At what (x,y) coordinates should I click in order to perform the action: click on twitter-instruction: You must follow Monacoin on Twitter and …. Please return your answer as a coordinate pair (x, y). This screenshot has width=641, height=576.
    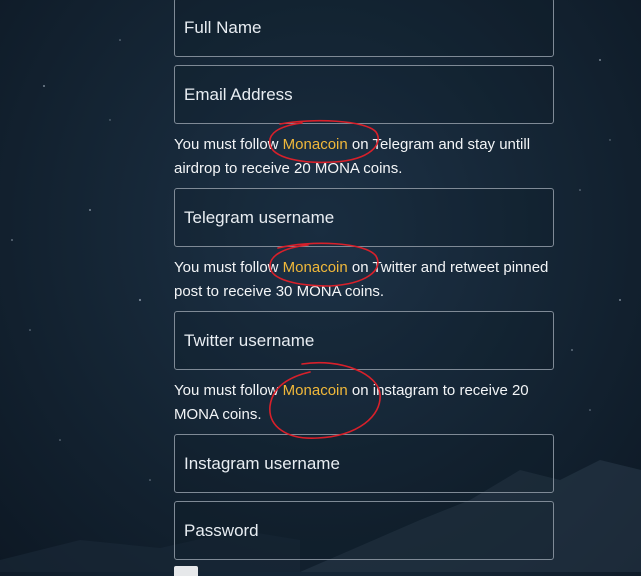
    Looking at the image, I should click on (361, 279).